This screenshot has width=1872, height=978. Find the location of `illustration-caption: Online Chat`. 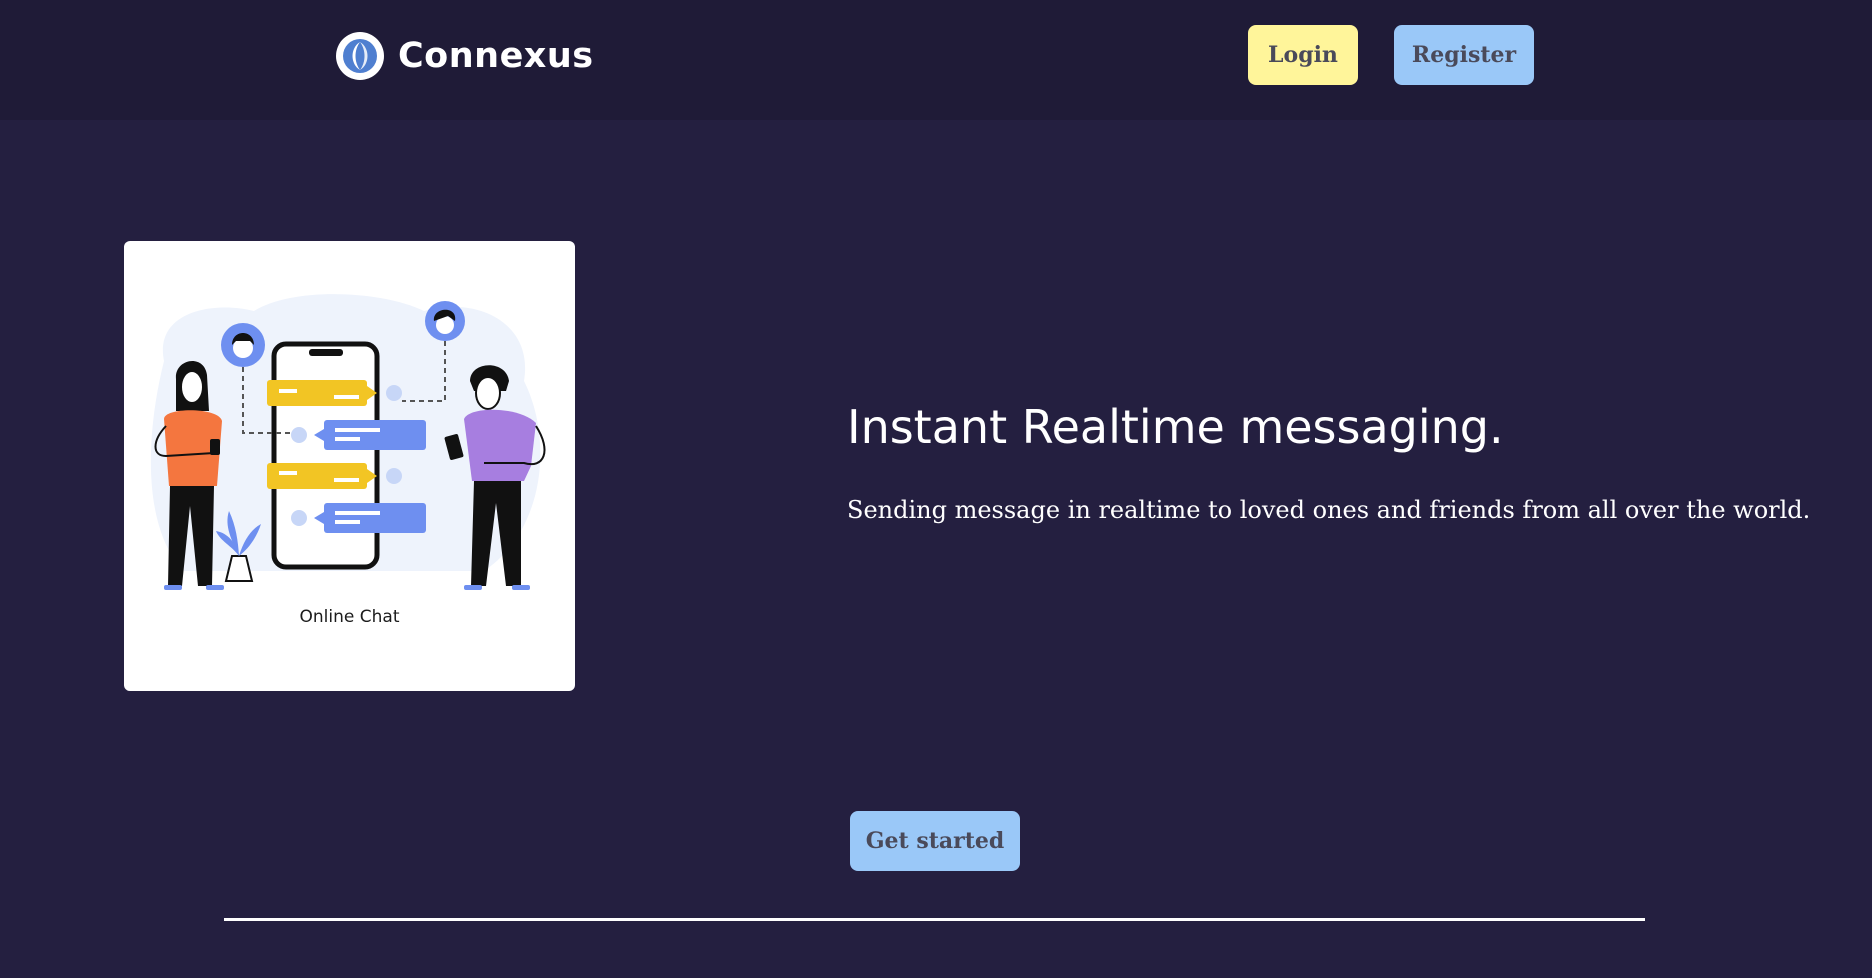

illustration-caption: Online Chat is located at coordinates (349, 617).